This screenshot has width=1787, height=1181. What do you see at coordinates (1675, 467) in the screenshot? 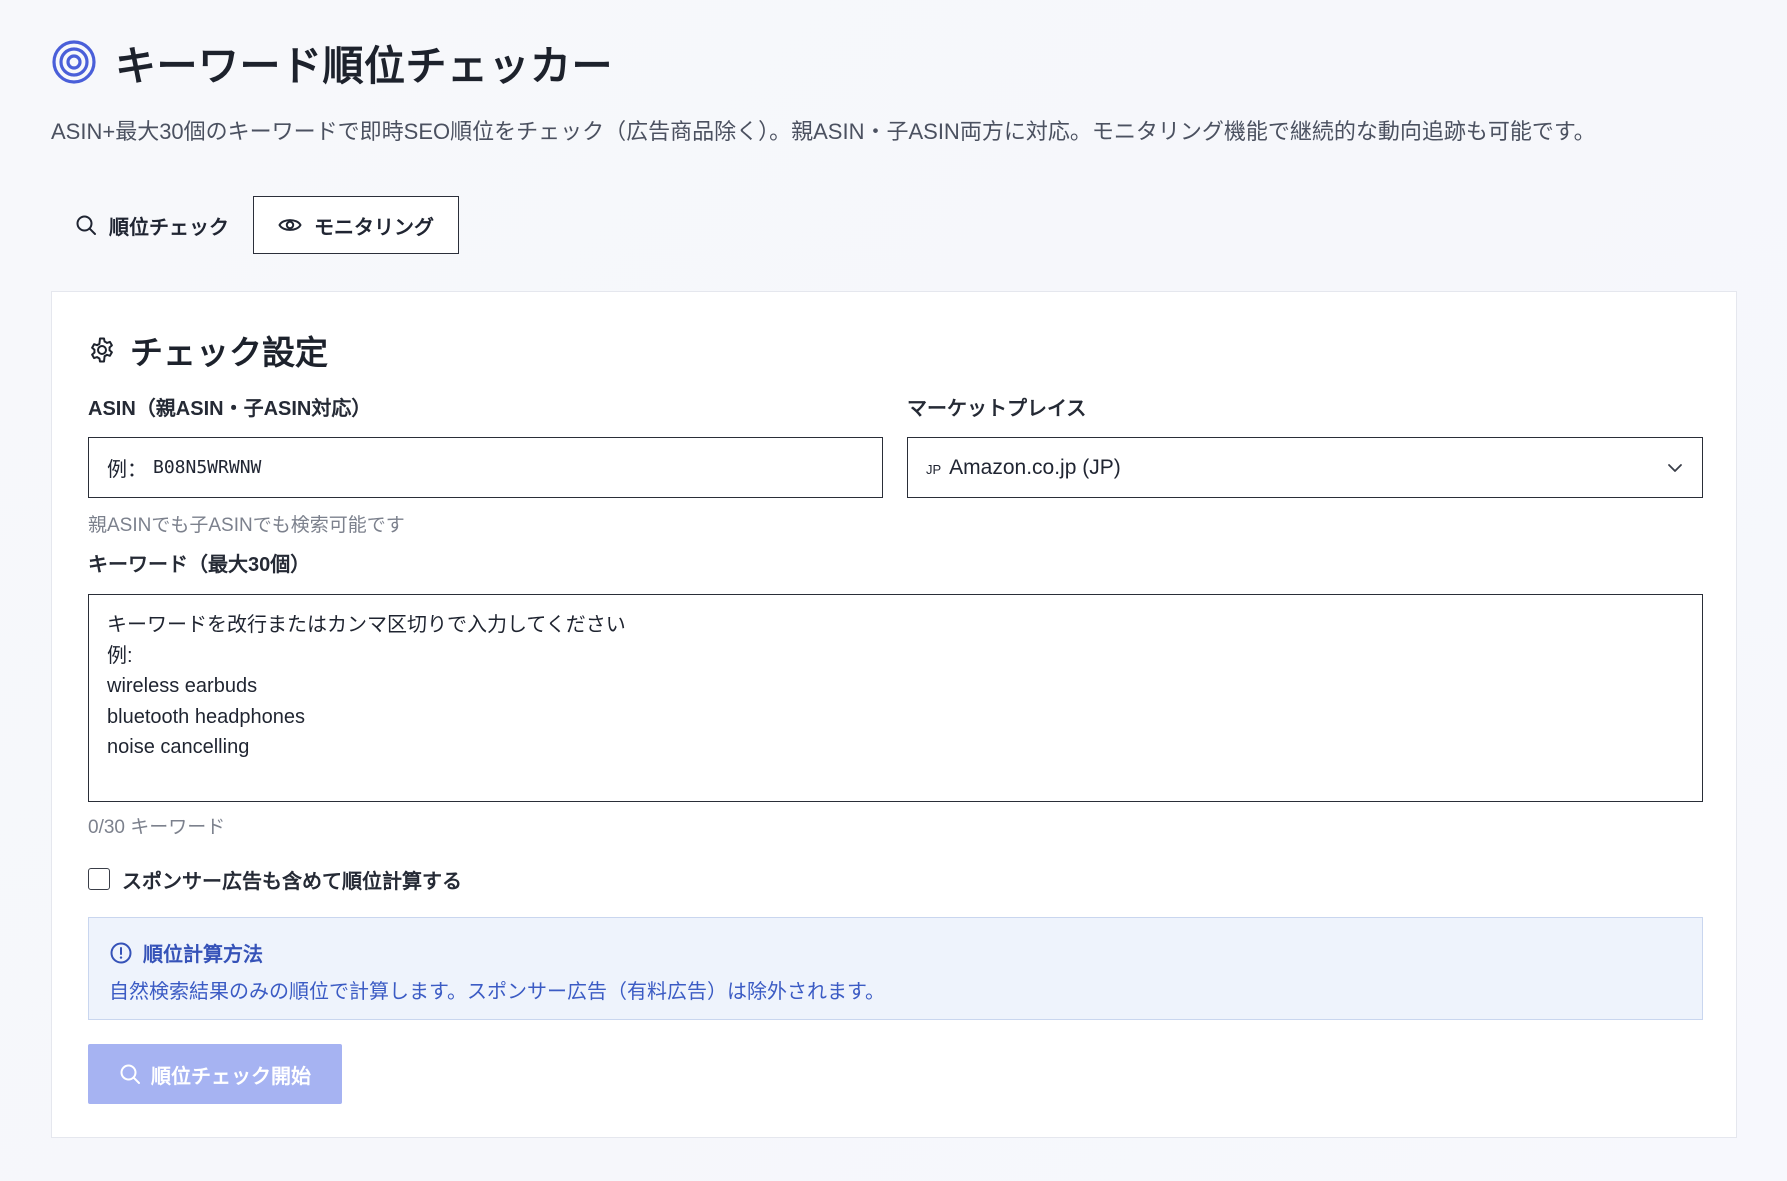
I see `chevron-down-icon` at bounding box center [1675, 467].